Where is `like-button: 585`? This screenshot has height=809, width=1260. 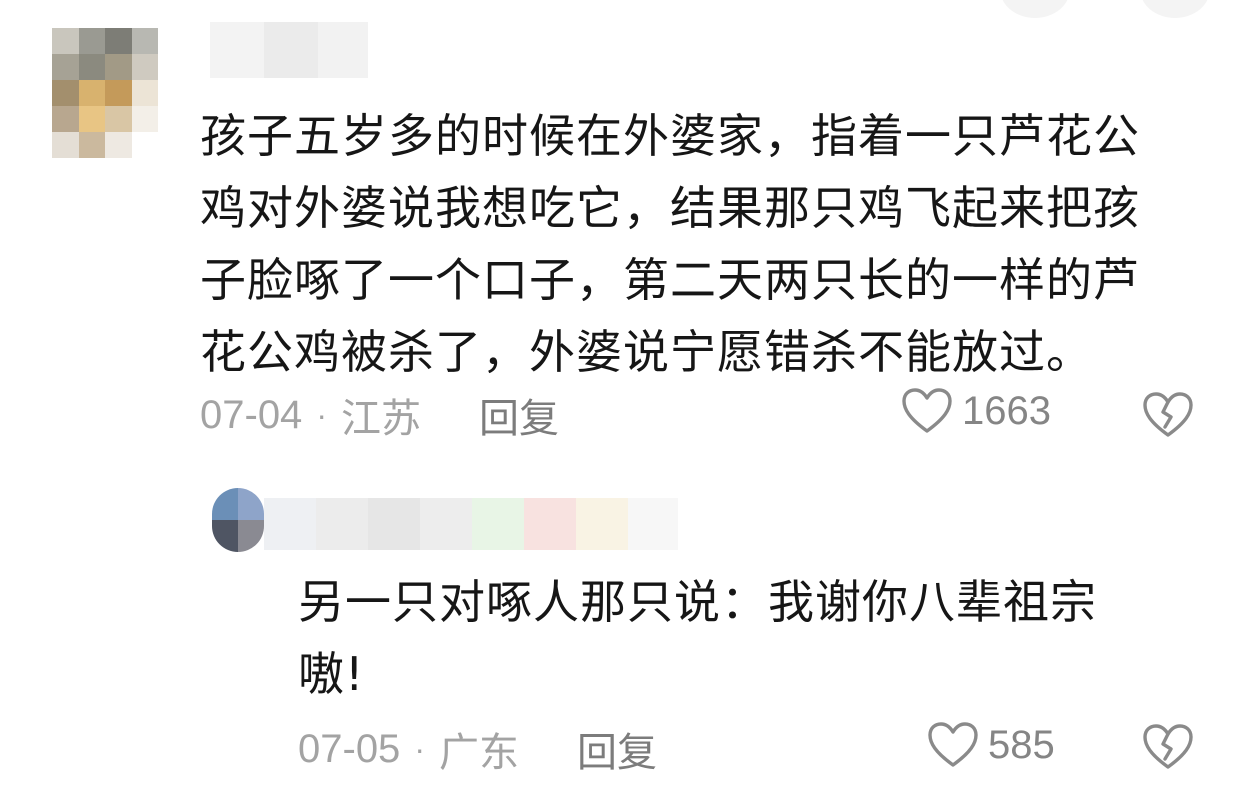 like-button: 585 is located at coordinates (990, 745).